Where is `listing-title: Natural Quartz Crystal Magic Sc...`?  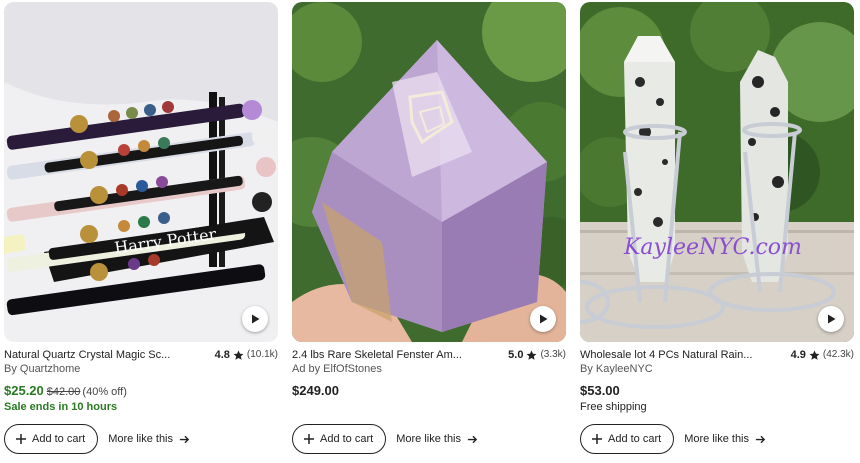 listing-title: Natural Quartz Crystal Magic Sc... is located at coordinates (95, 355).